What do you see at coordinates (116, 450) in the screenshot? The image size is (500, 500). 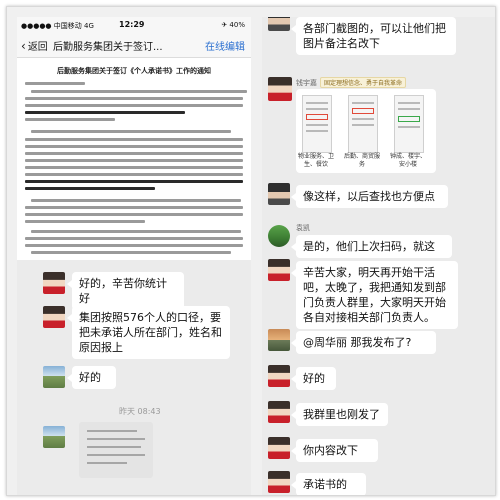 I see `document-thumbnail` at bounding box center [116, 450].